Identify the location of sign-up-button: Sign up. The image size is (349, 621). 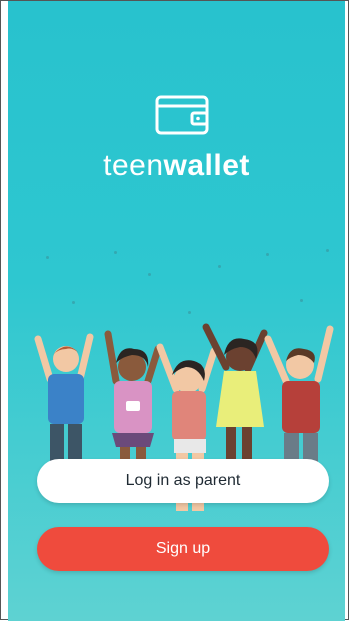
(183, 549).